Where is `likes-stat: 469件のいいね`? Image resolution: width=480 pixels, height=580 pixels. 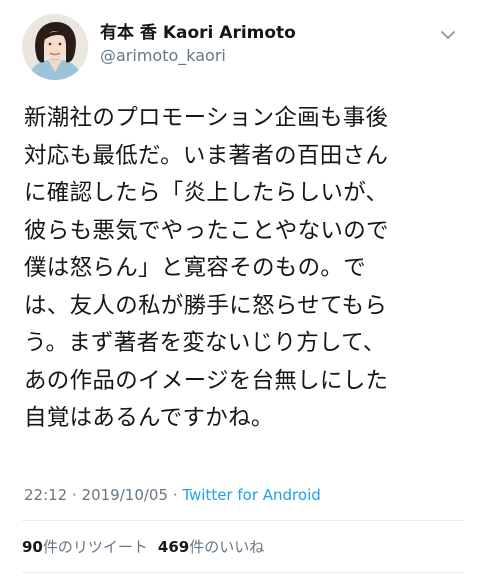
likes-stat: 469件のいいね is located at coordinates (211, 547).